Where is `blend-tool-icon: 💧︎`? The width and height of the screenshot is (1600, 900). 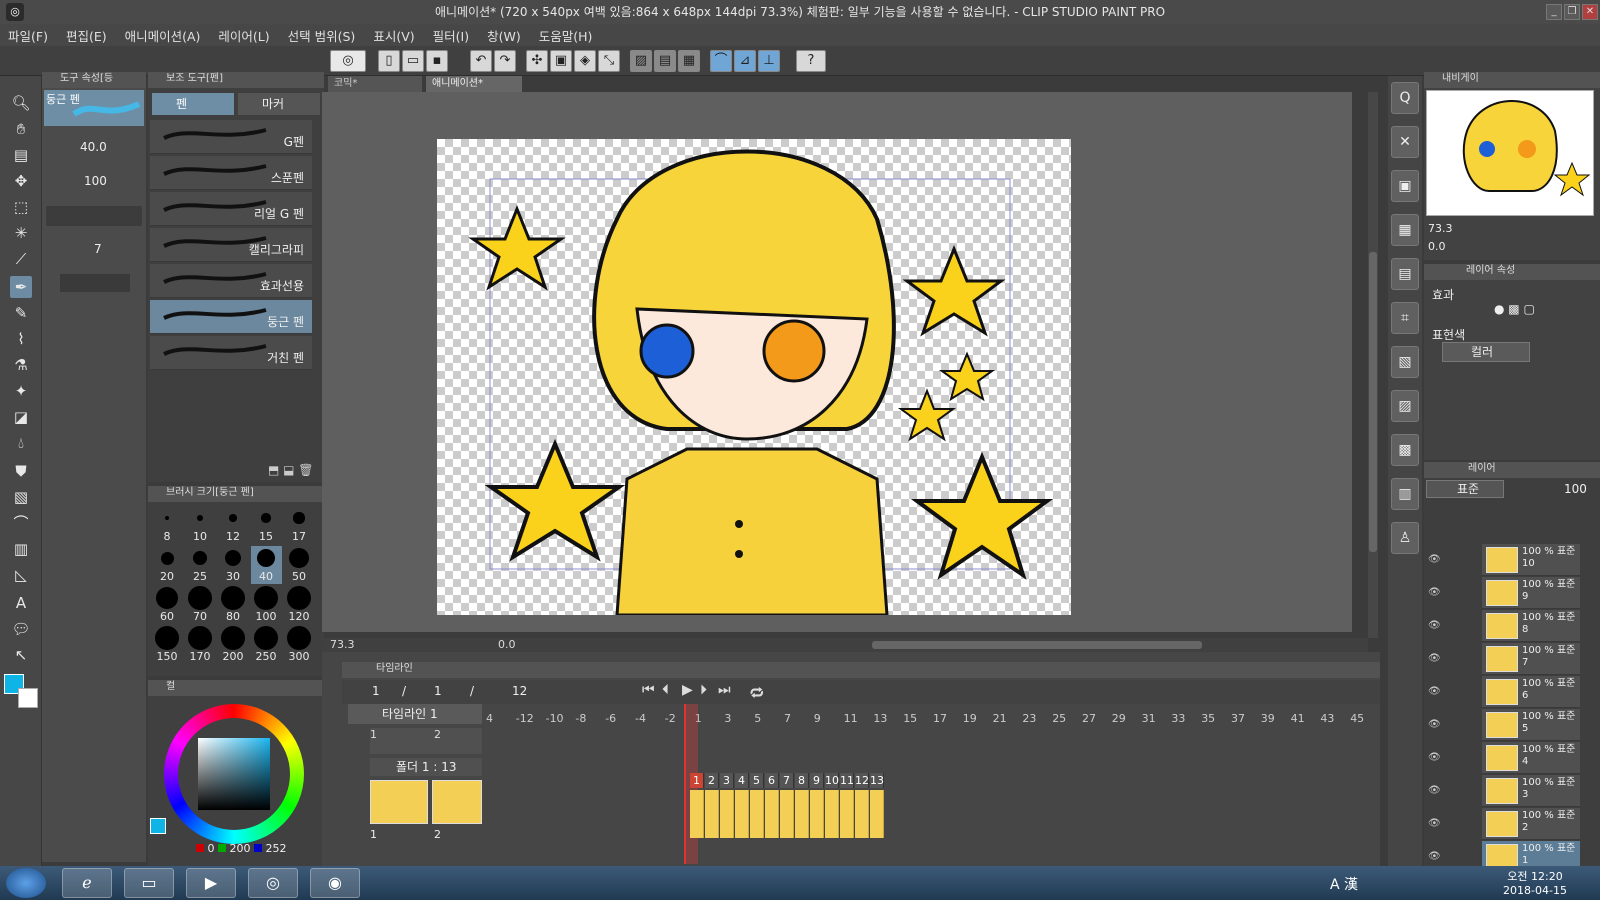 blend-tool-icon: 💧︎ is located at coordinates (21, 443).